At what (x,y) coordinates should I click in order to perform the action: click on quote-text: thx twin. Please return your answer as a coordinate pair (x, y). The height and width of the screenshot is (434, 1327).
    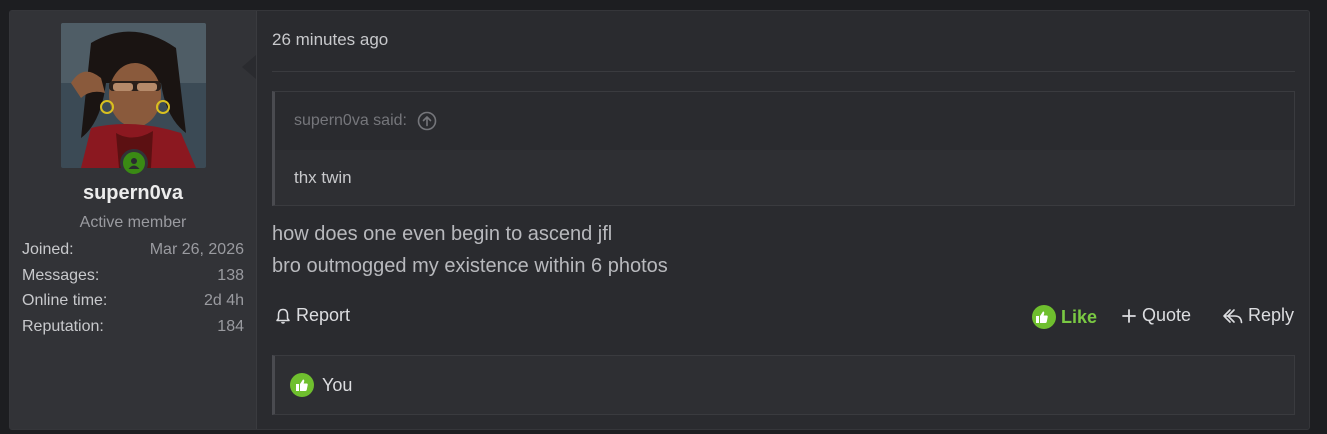
    Looking at the image, I should click on (784, 177).